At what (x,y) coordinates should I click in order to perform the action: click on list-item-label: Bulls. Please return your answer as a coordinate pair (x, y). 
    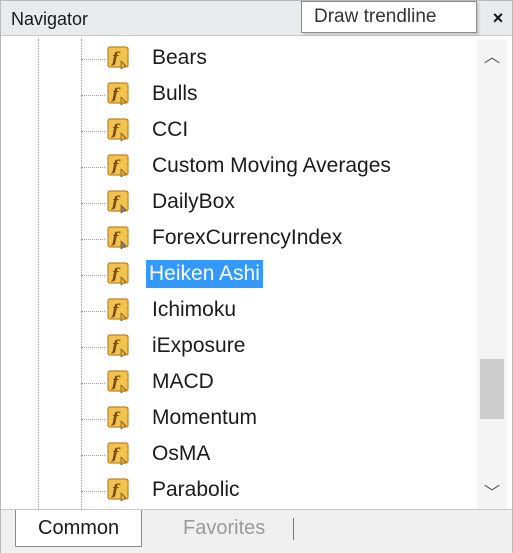
    Looking at the image, I should click on (175, 93).